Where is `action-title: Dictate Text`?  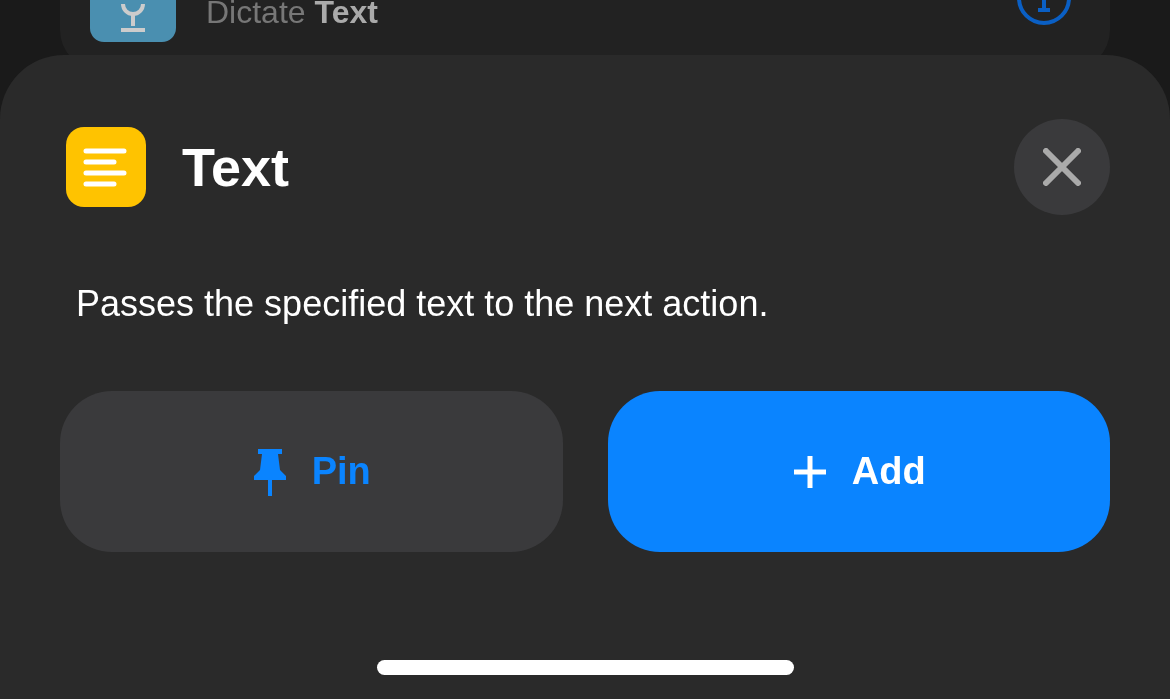 action-title: Dictate Text is located at coordinates (292, 15).